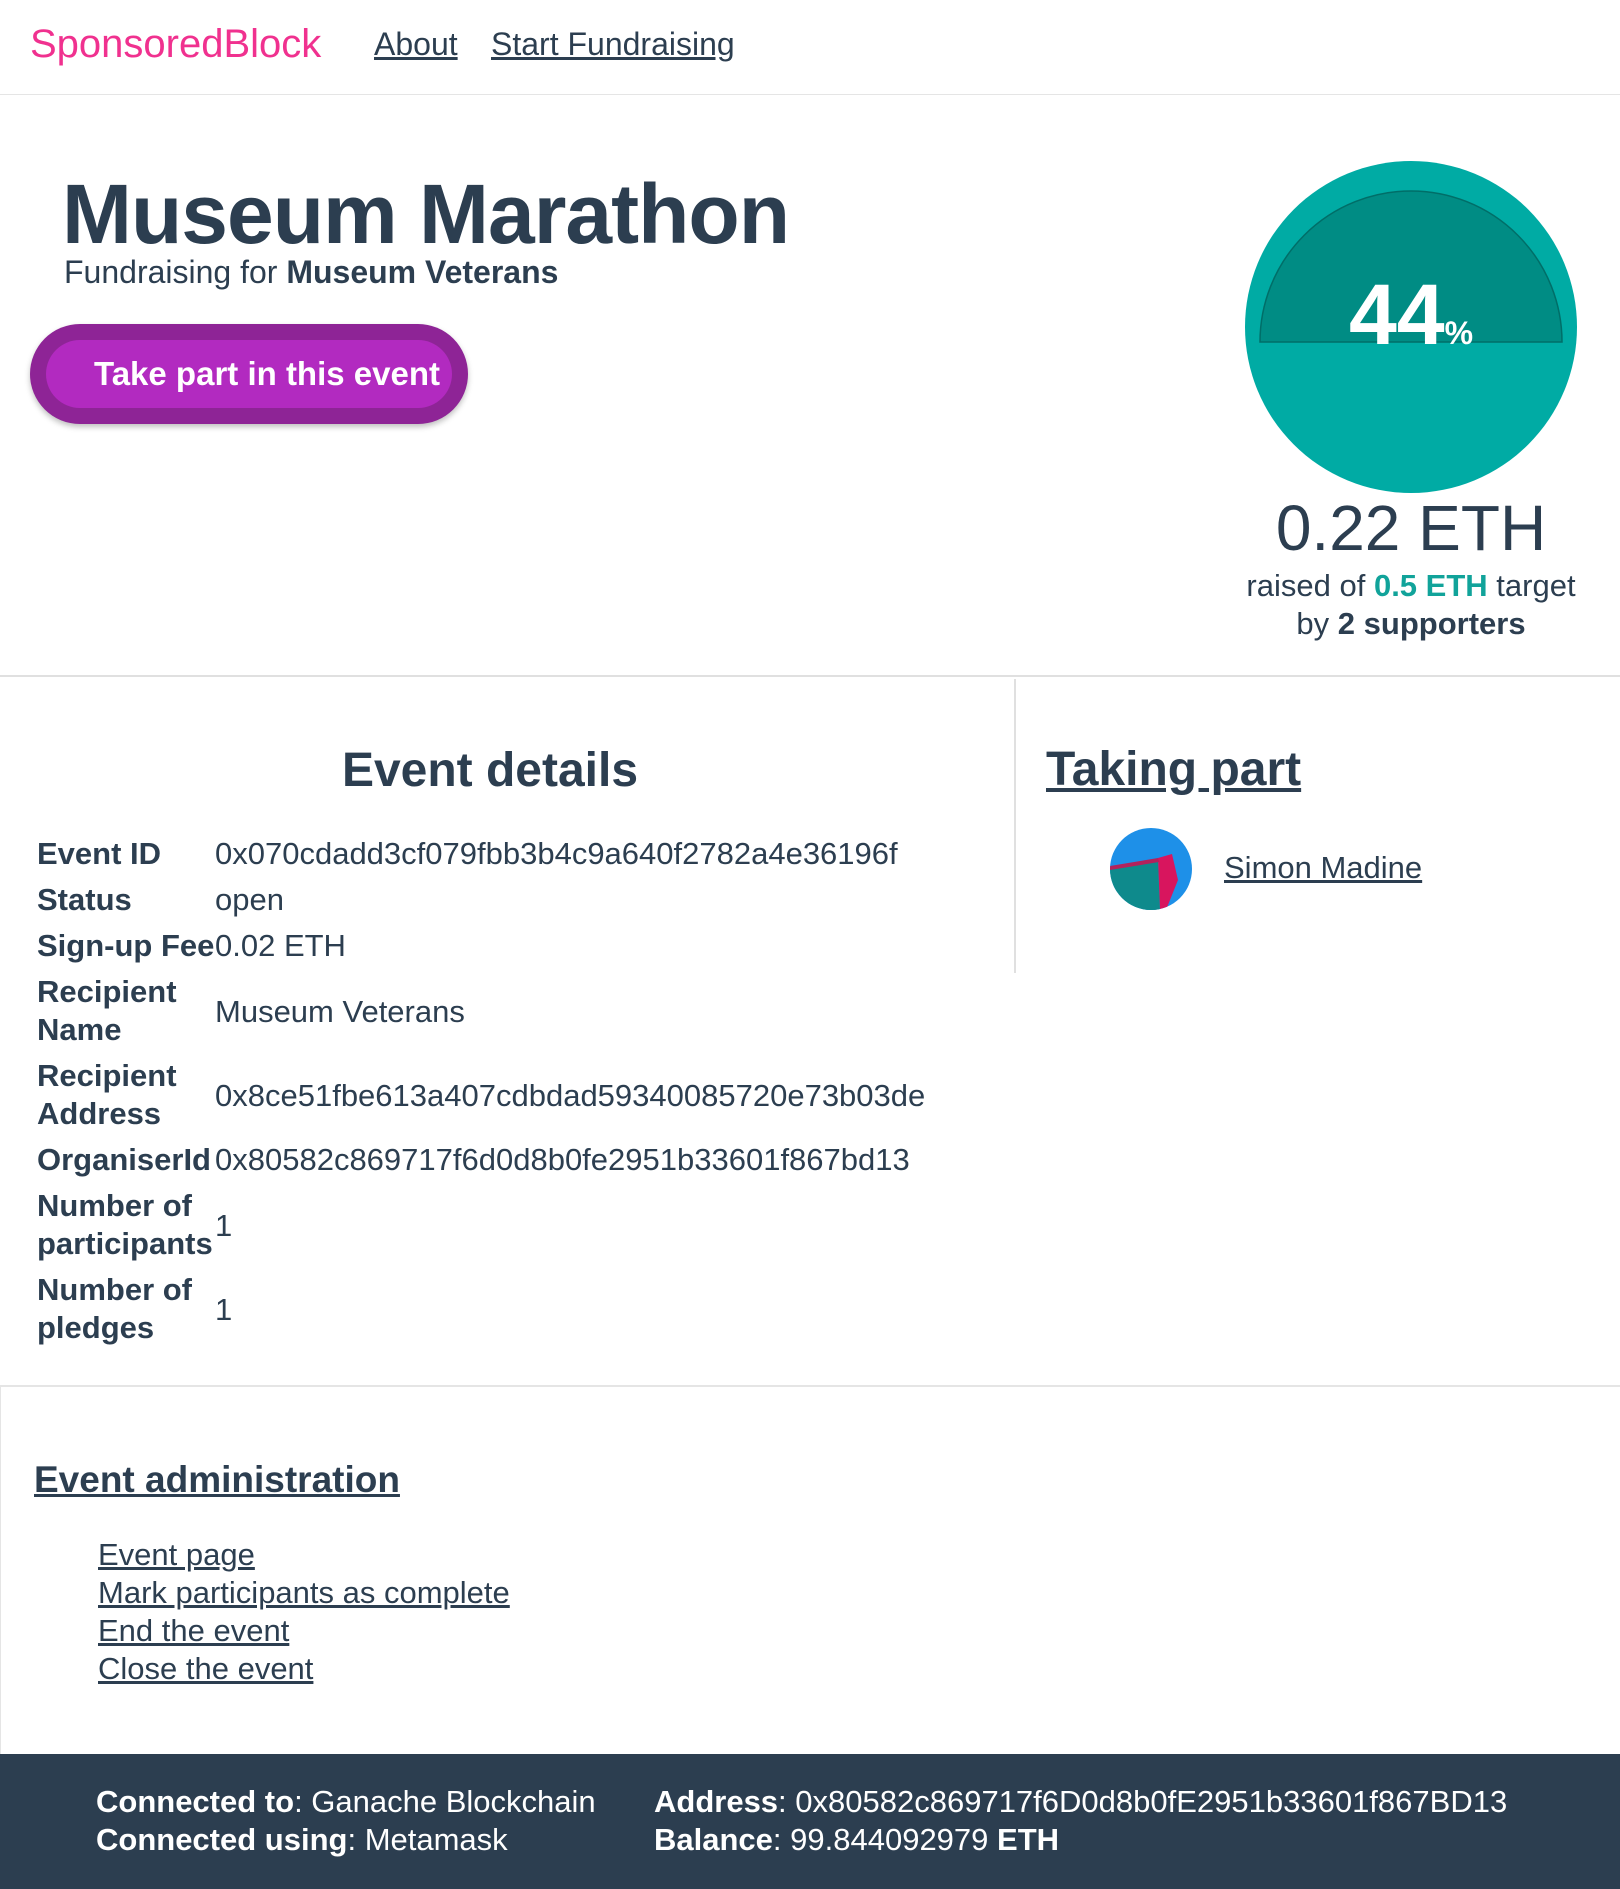 The width and height of the screenshot is (1620, 1889). What do you see at coordinates (195, 1801) in the screenshot?
I see `connected-to-label: Connected to` at bounding box center [195, 1801].